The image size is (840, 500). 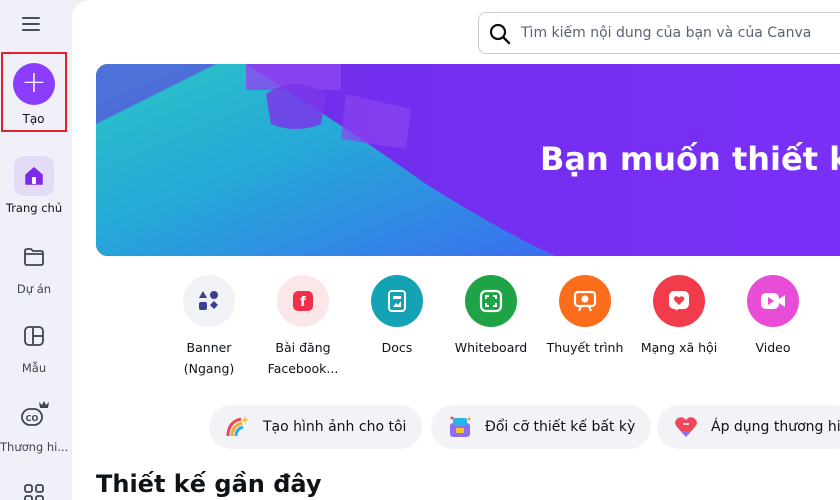 What do you see at coordinates (335, 427) in the screenshot?
I see `chip-label: Tạo hình ảnh cho tôi` at bounding box center [335, 427].